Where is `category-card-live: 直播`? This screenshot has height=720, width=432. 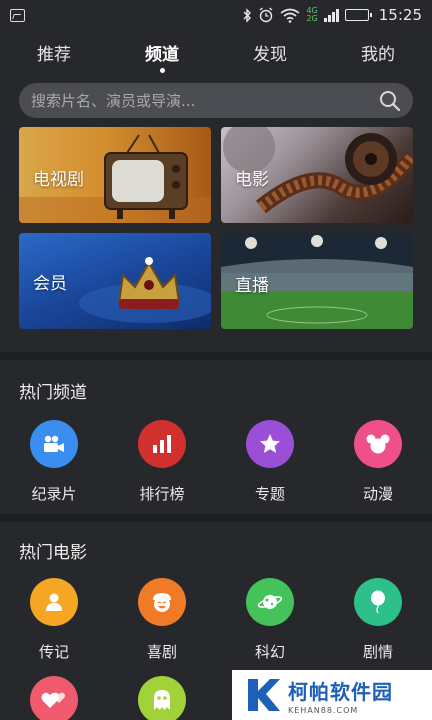
category-card-live: 直播 is located at coordinates (317, 281).